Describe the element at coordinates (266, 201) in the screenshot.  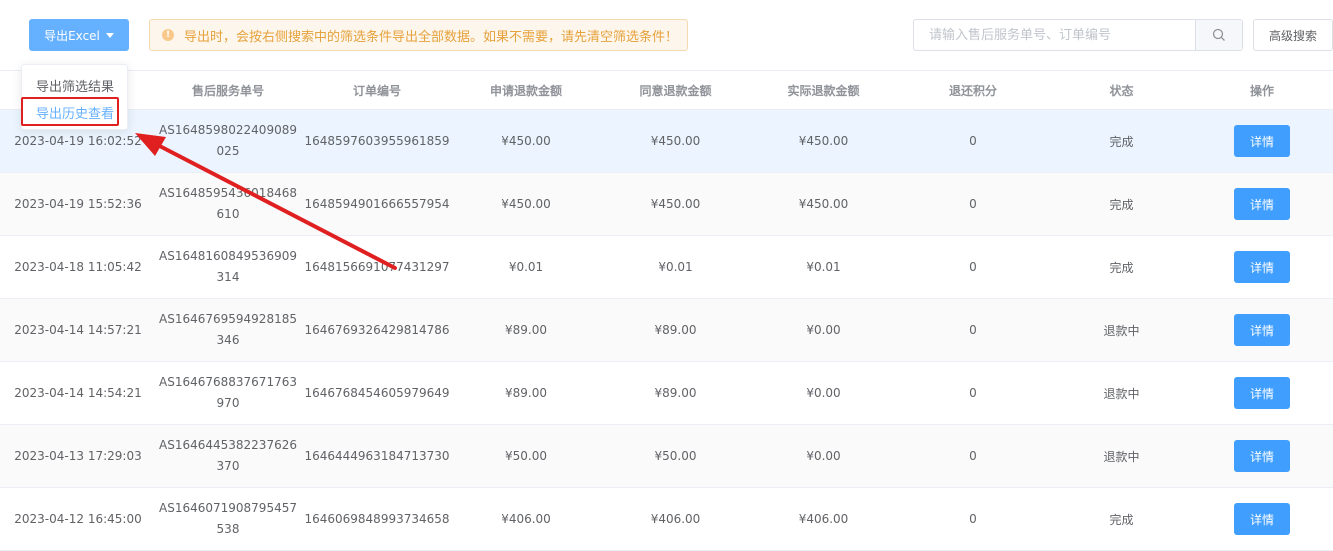
I see `annotation-arrow` at that location.